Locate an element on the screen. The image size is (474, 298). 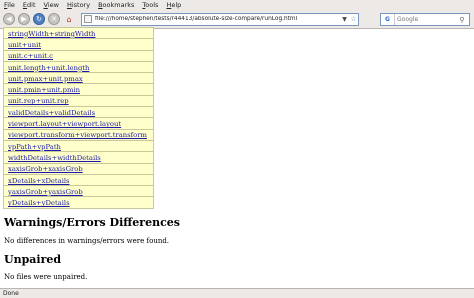
table-row: unit.pmax+unit.pmax is located at coordinates (78, 78).